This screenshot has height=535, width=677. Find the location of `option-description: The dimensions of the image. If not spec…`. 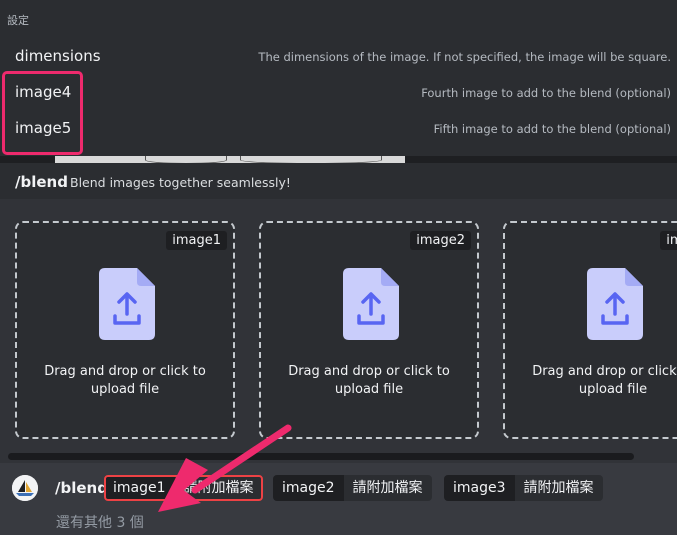

option-description: The dimensions of the image. If not spec… is located at coordinates (464, 57).